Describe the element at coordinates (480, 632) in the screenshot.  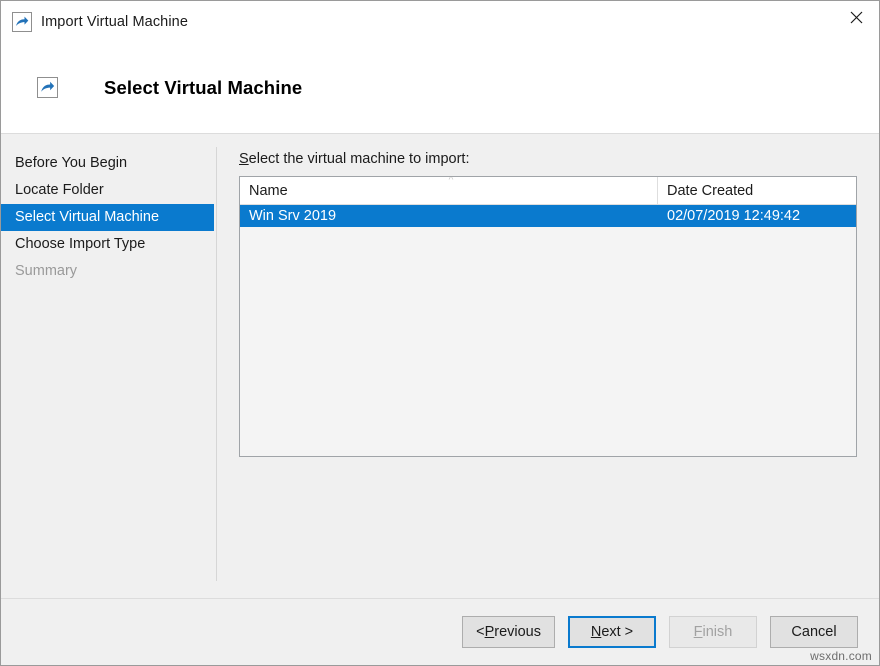
I see `previous-button-prefix: <` at that location.